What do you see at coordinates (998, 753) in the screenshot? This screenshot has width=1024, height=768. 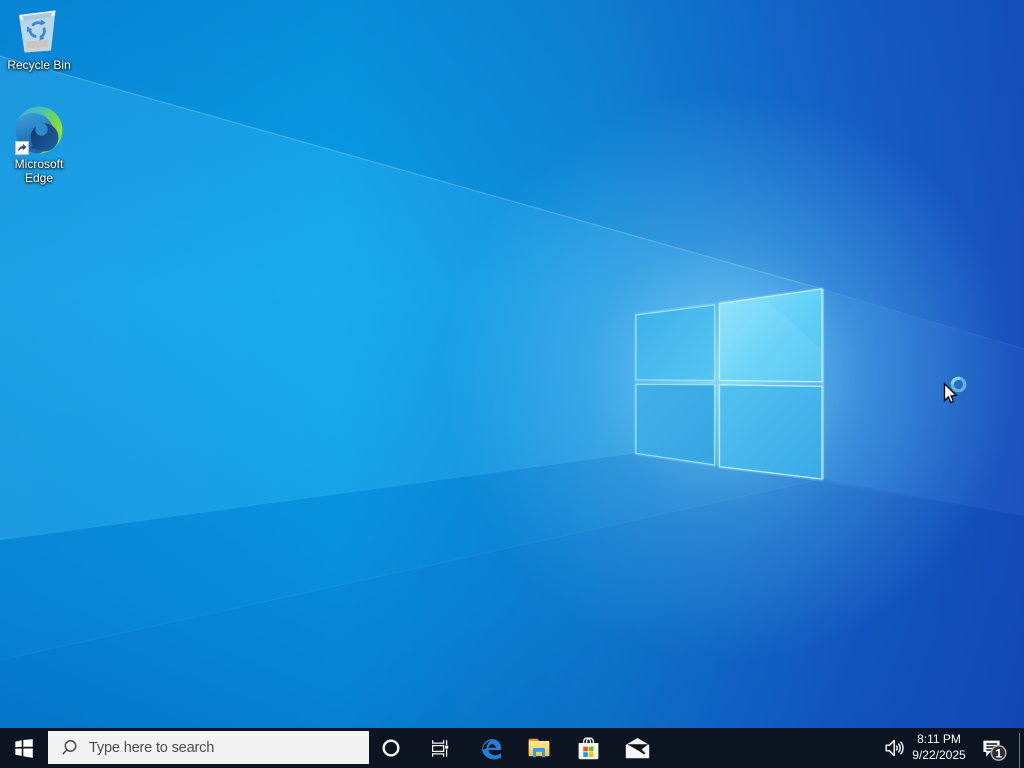 I see `svg-text: 1` at bounding box center [998, 753].